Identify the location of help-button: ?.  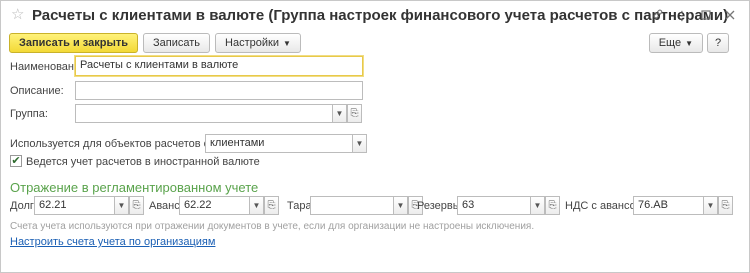
(718, 43).